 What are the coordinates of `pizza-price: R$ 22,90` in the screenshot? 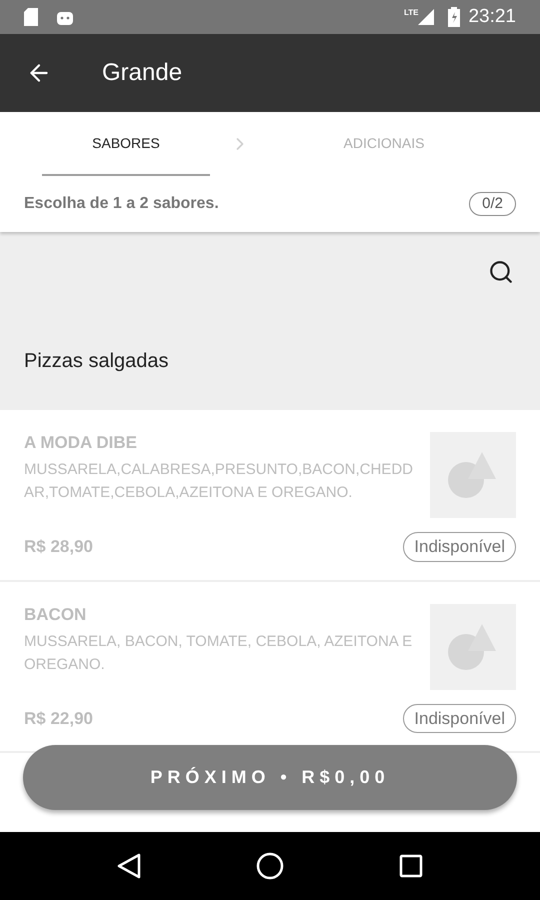 It's located at (58, 719).